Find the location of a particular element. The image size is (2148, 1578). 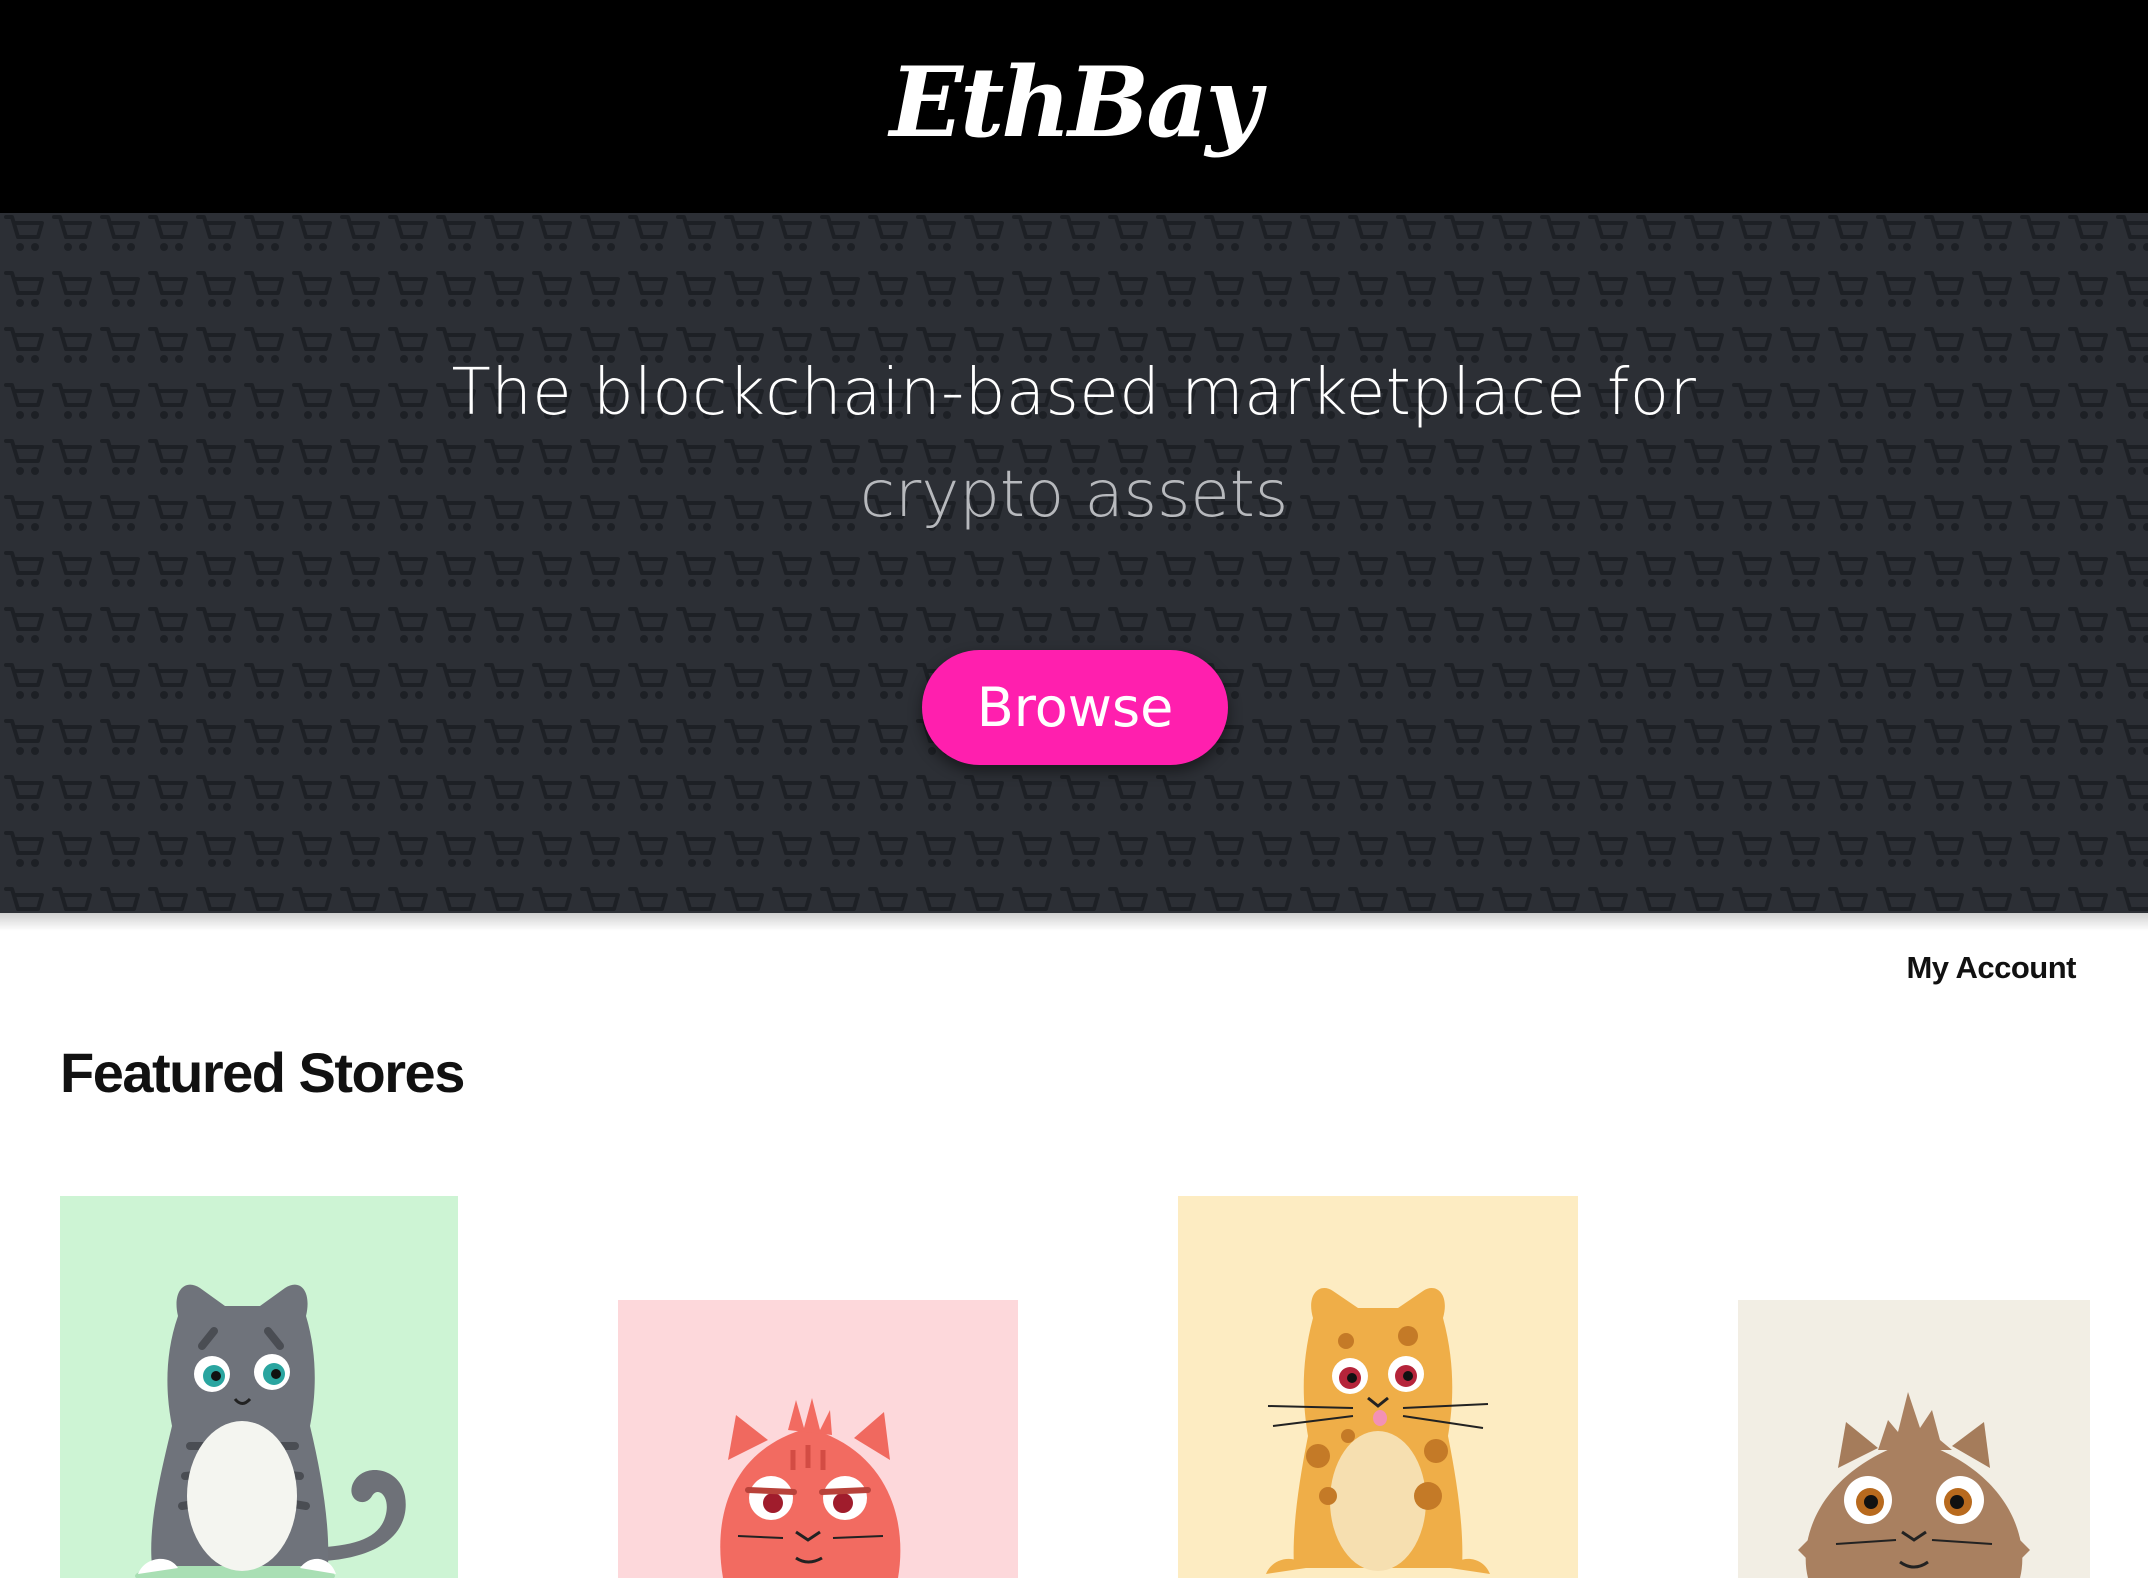

featured-stores-heading: Featured Stores is located at coordinates (262, 1072).